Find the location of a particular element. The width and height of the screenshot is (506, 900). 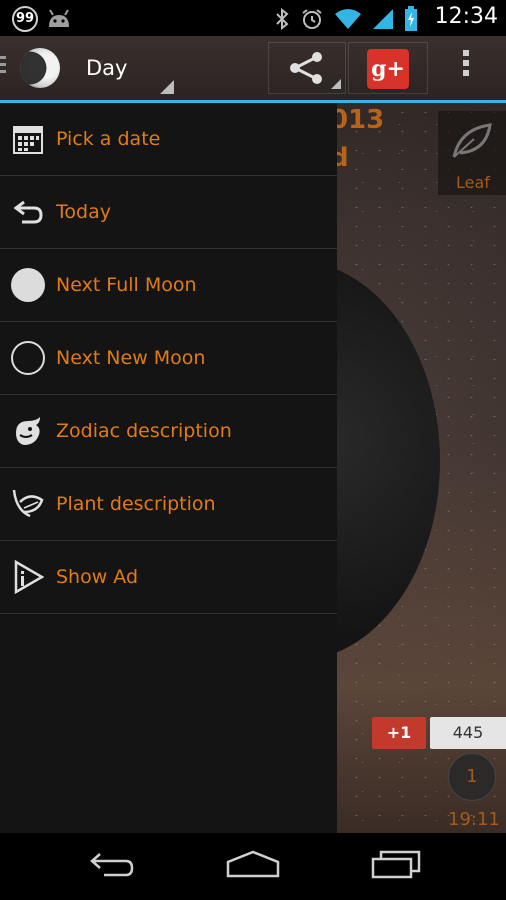

new-moon-icon is located at coordinates (28, 358).